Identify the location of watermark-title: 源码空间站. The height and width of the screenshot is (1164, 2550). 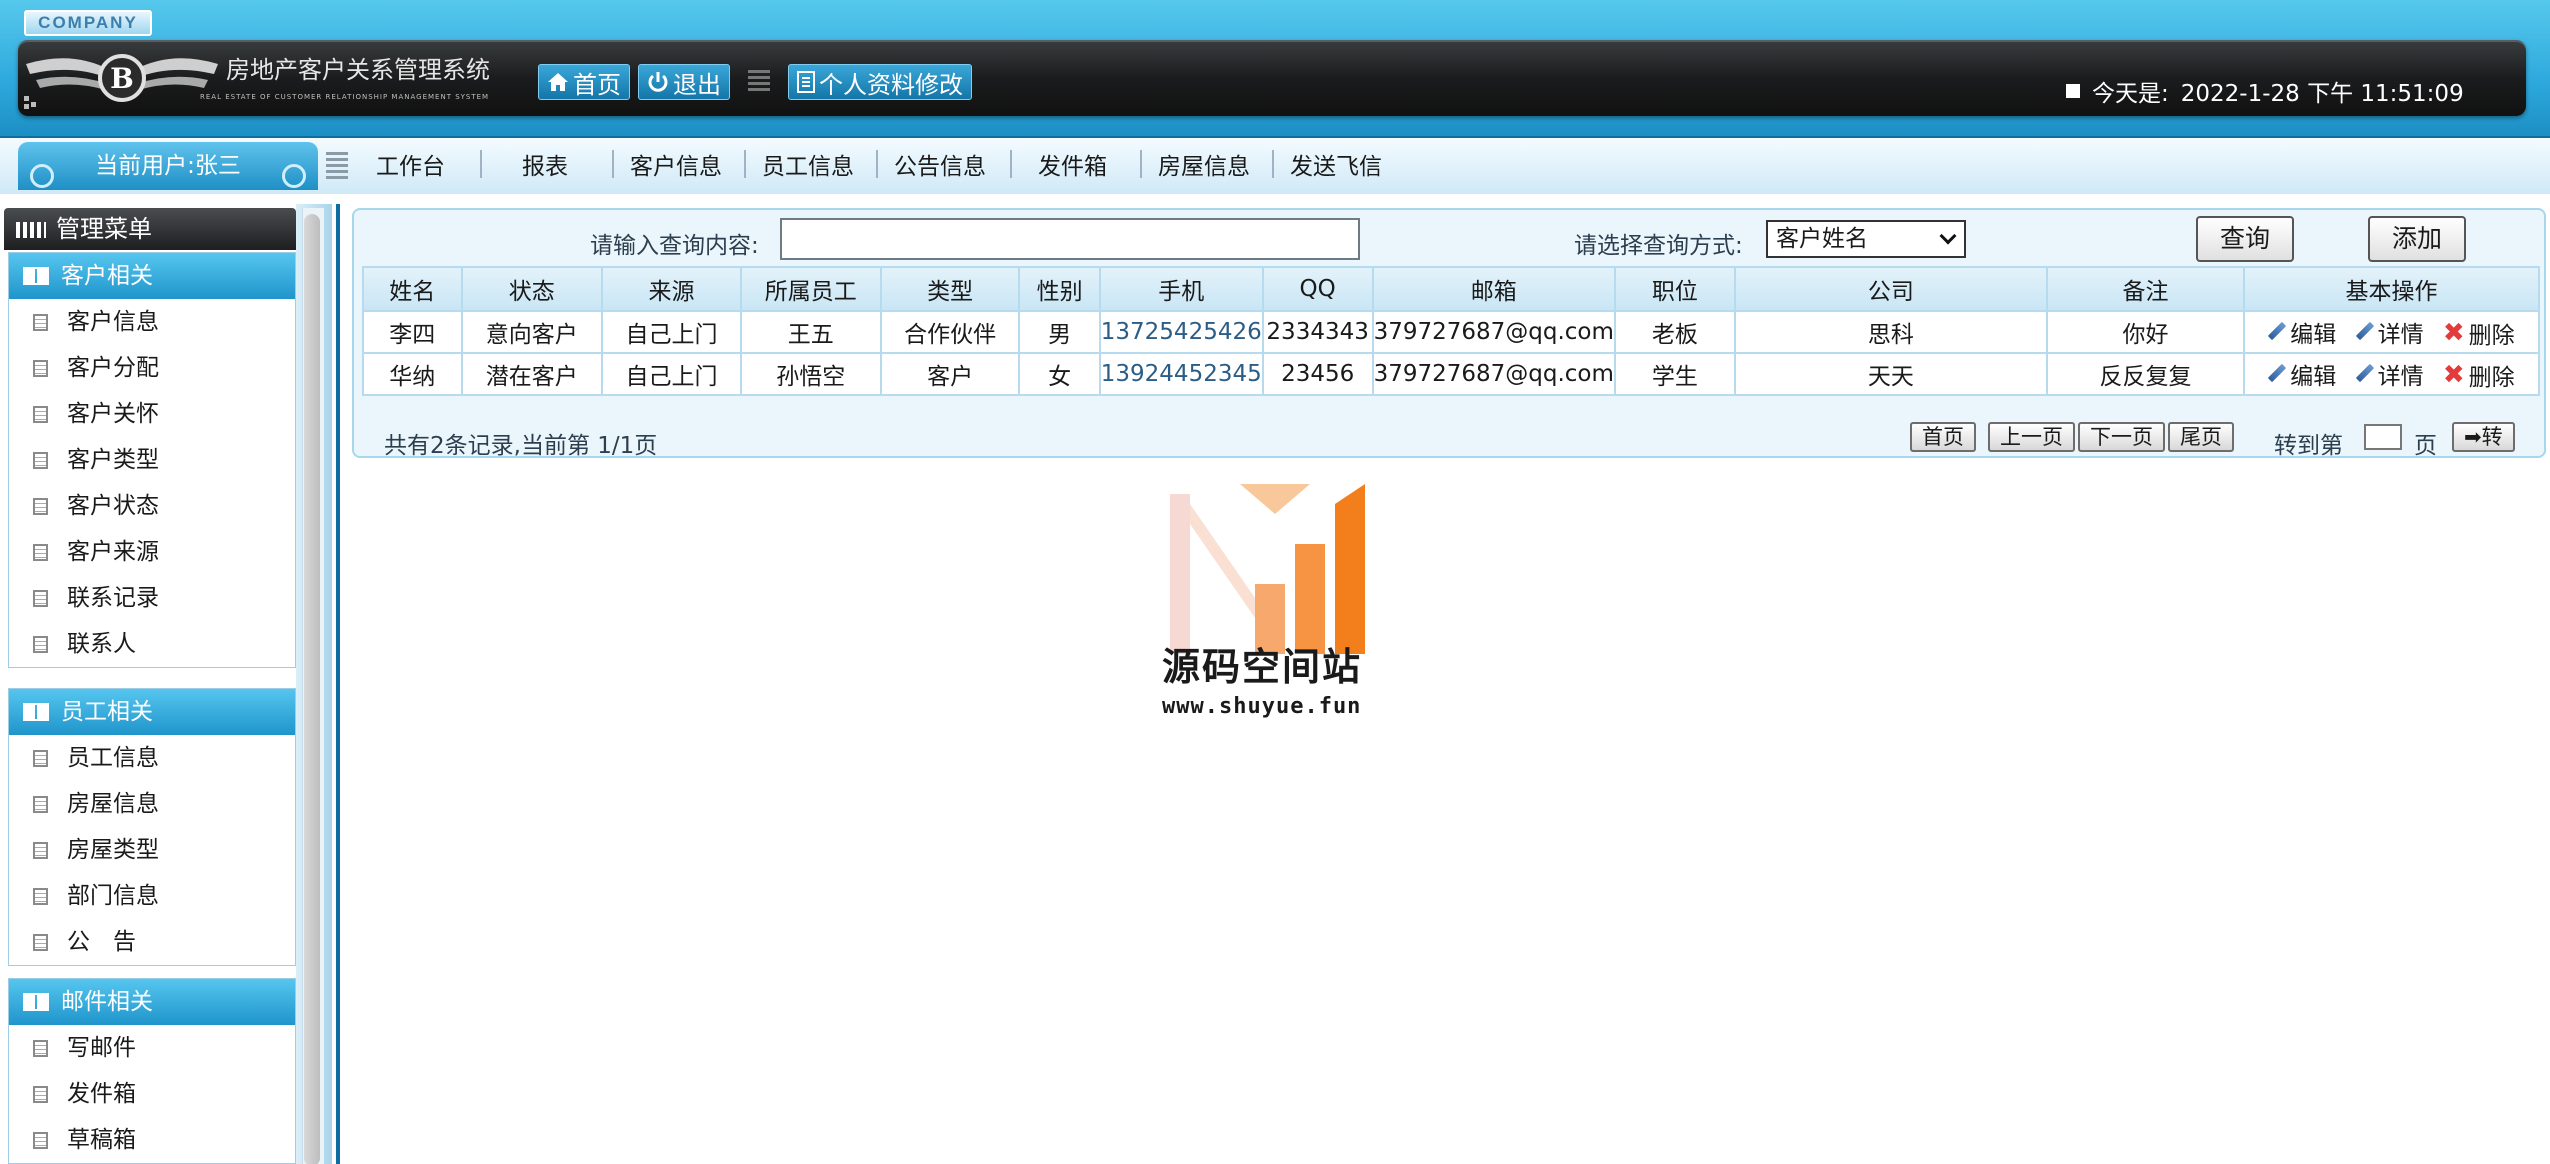
(1262, 667).